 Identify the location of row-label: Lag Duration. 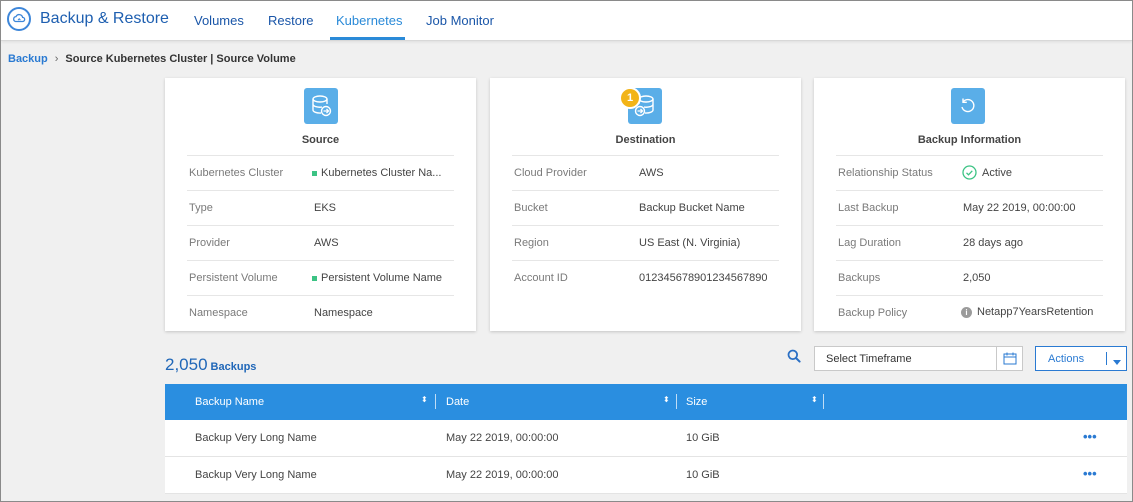
(869, 243).